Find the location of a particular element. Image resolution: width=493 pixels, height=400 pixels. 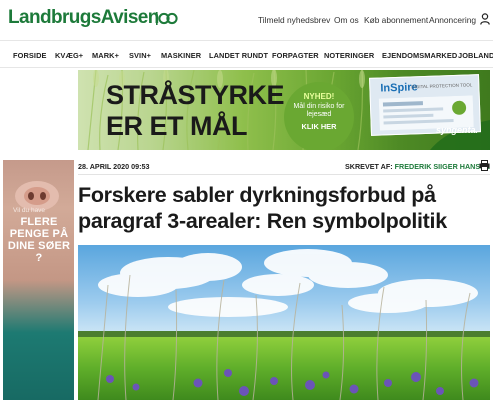

link-subscribe: Køb abonnement is located at coordinates (396, 20).